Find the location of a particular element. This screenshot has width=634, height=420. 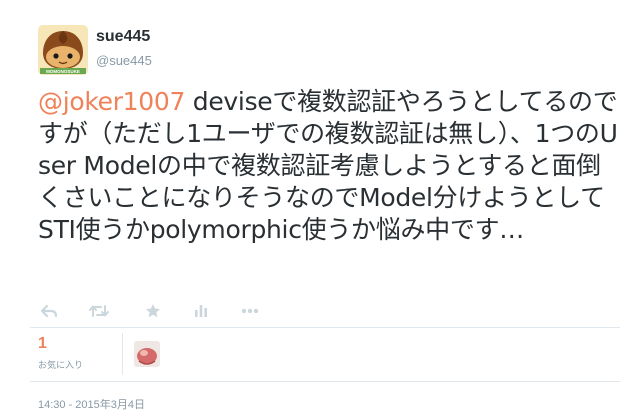

favoriter-avatar is located at coordinates (147, 354).